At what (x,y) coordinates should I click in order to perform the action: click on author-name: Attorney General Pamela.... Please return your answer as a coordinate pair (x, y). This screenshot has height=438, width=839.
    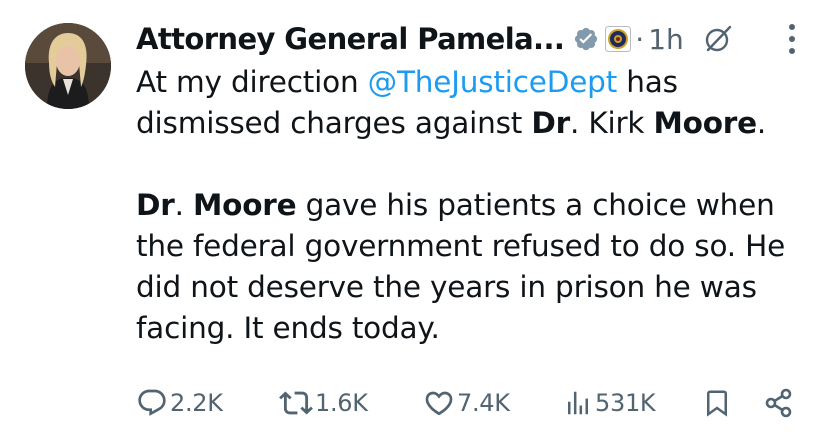
    Looking at the image, I should click on (350, 39).